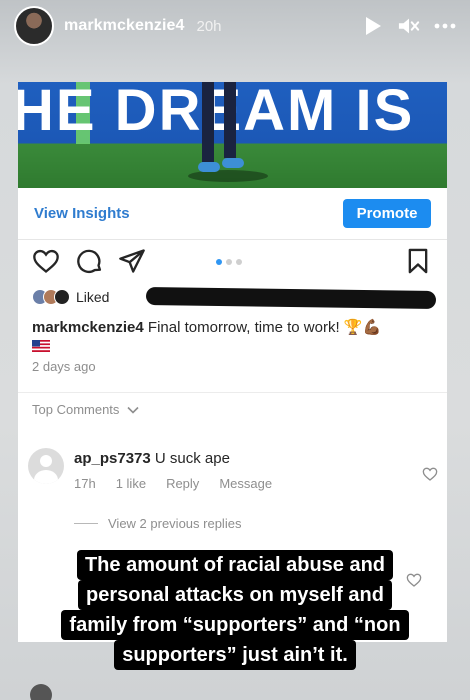 This screenshot has width=470, height=700. I want to click on promote-button: Promote, so click(387, 213).